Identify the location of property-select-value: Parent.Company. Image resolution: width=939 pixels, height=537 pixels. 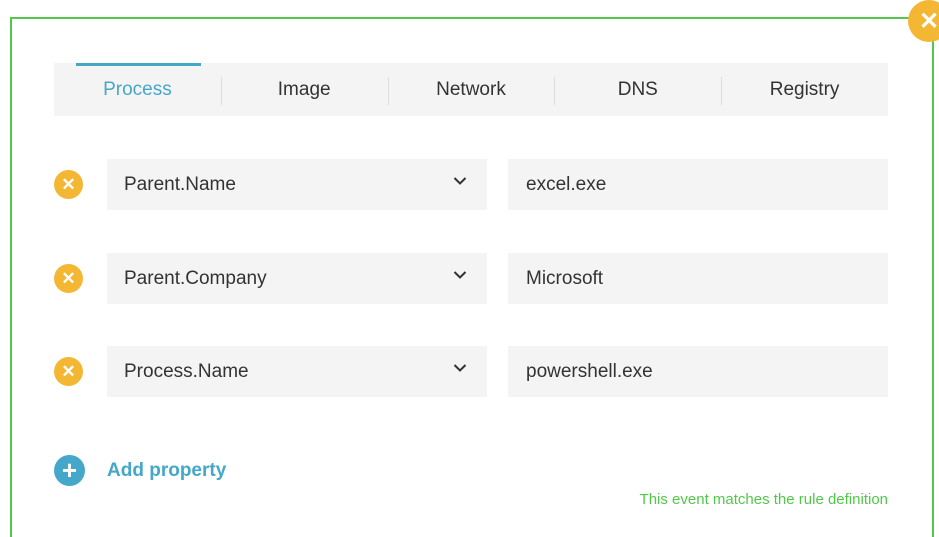
(195, 278).